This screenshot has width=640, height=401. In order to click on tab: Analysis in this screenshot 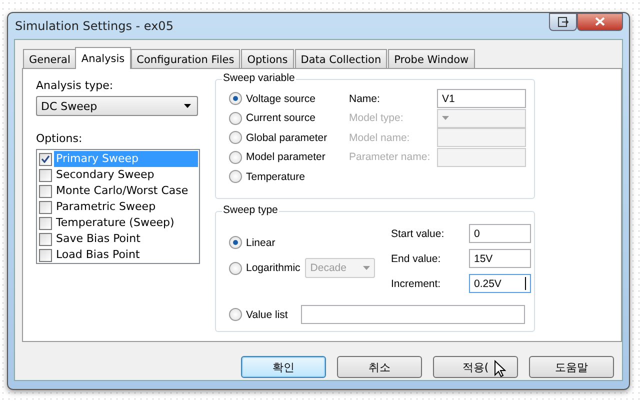, I will do `click(103, 58)`.